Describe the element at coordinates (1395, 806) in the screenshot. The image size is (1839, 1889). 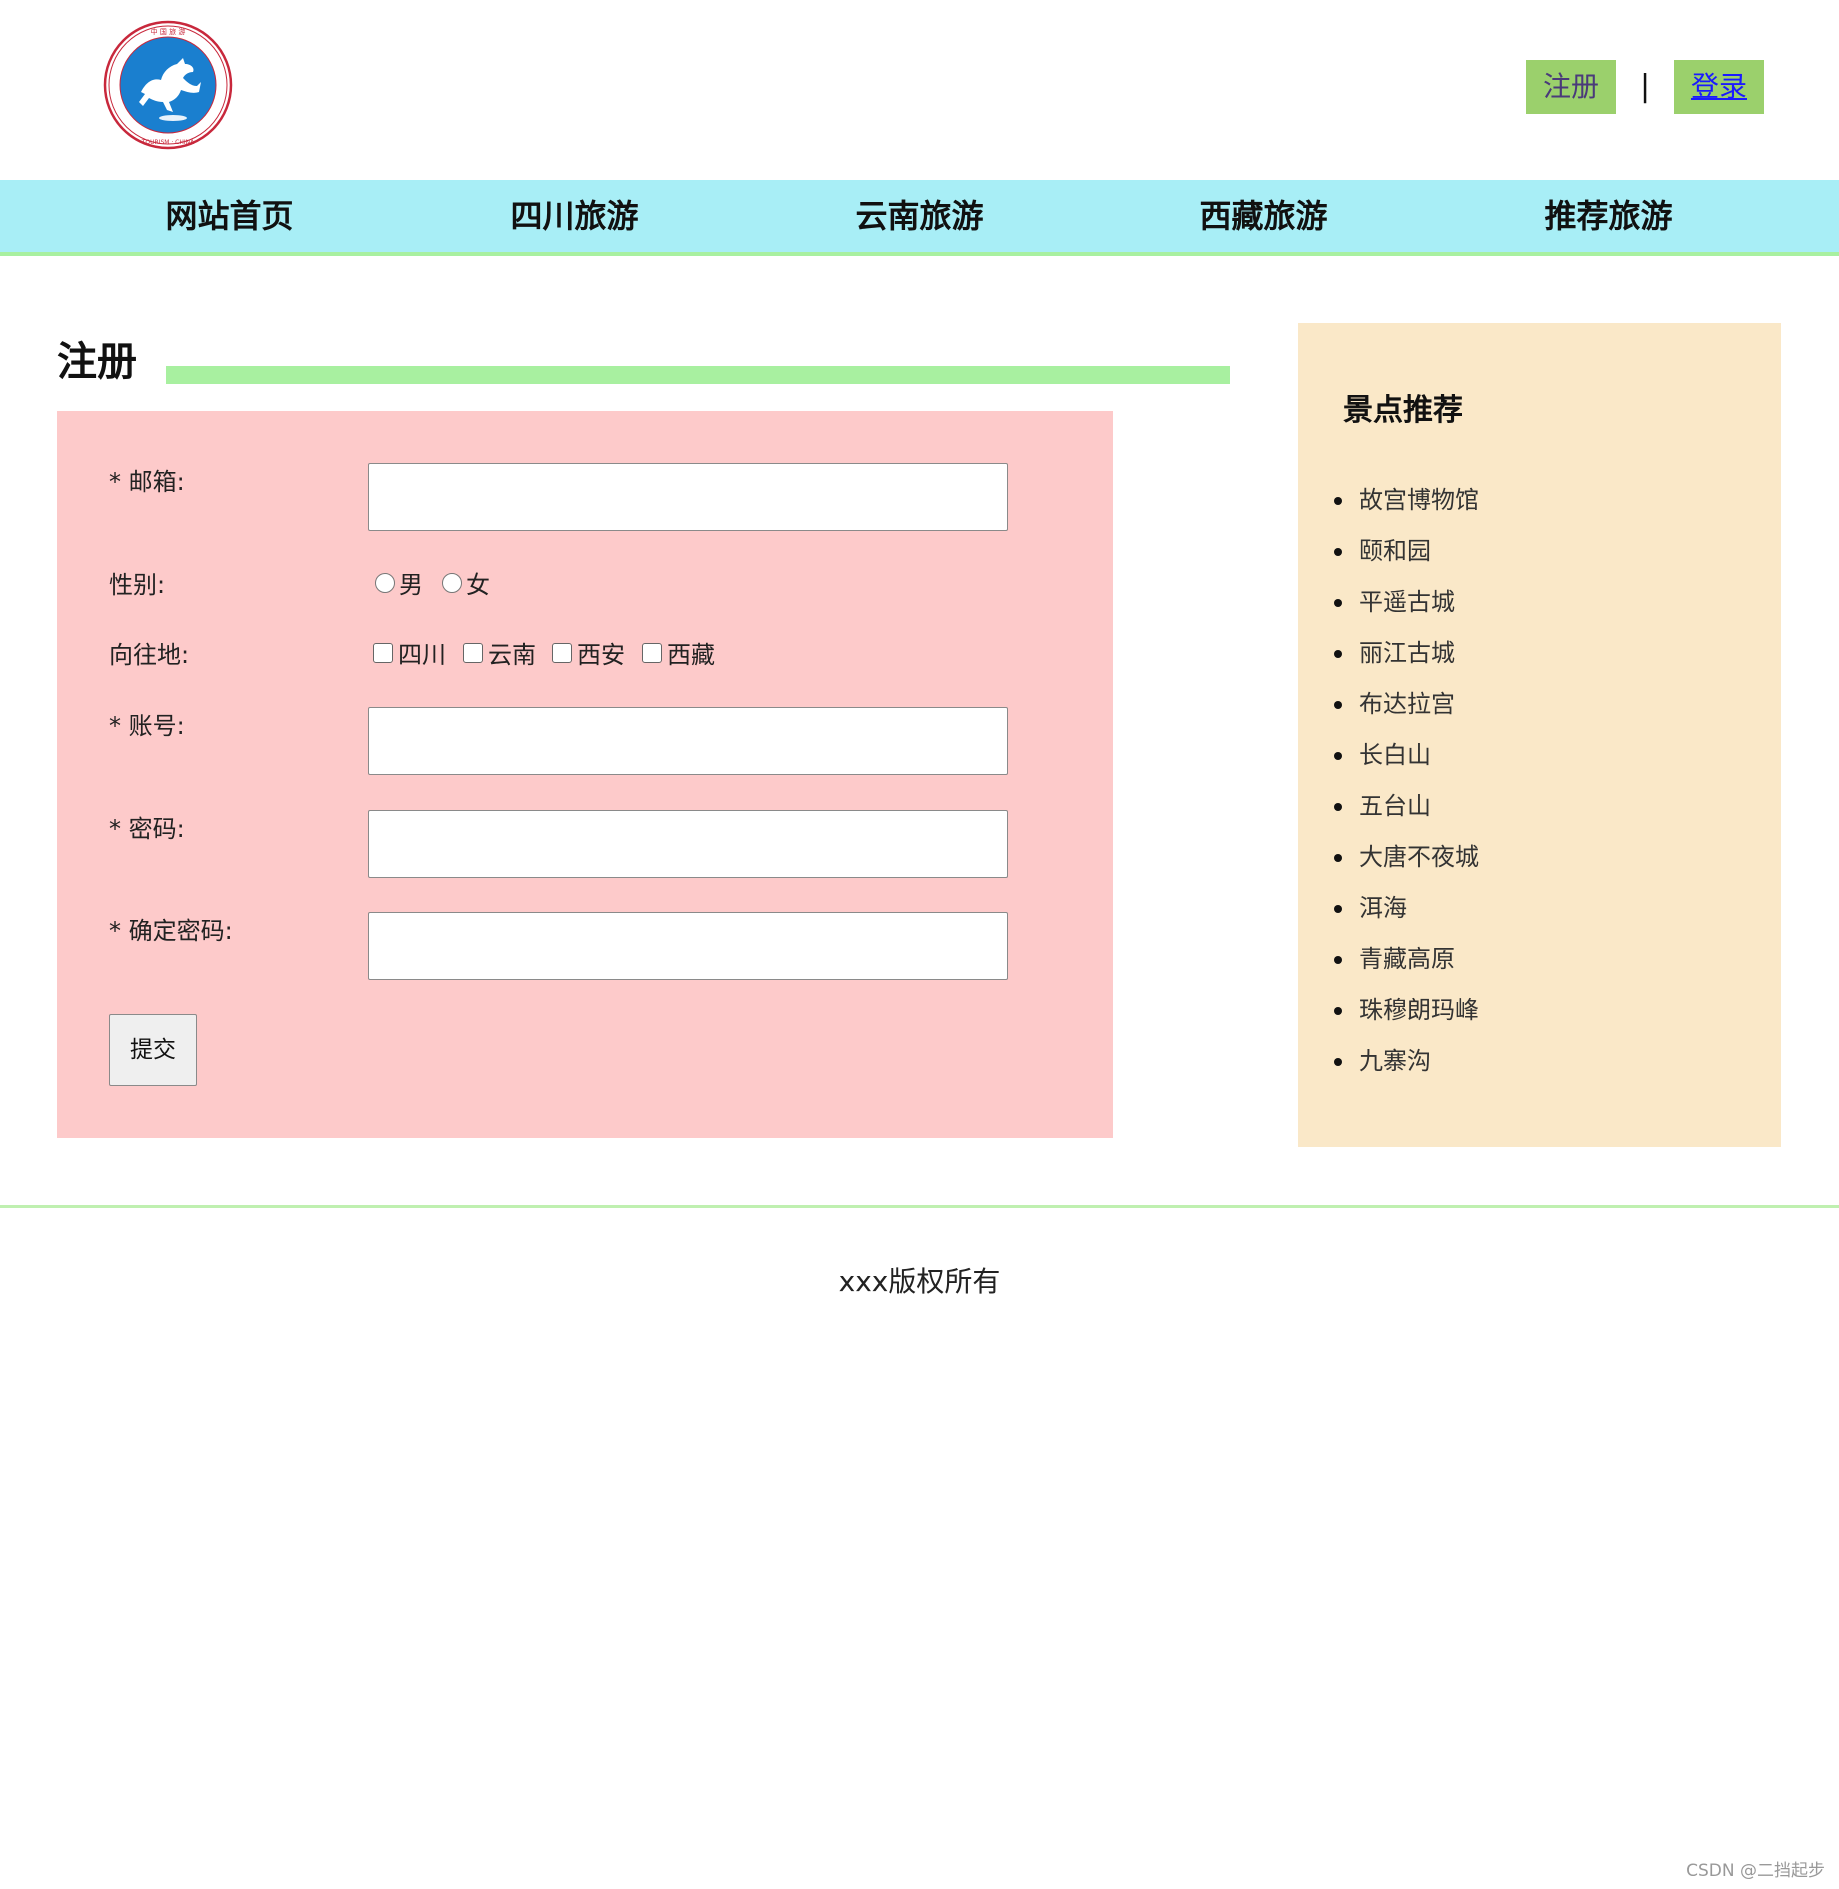
I see `spot-name: 五台山` at that location.